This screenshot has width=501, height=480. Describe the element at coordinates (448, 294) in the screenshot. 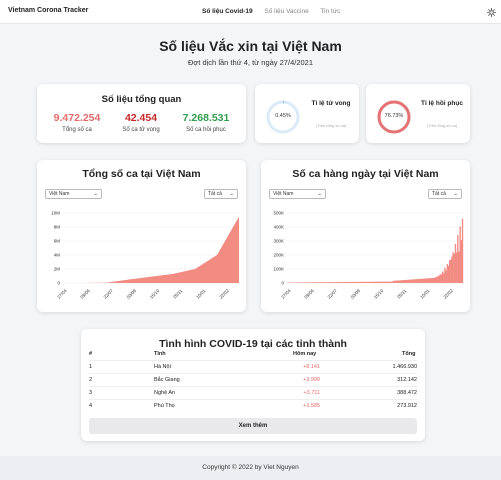

I see `x-tick-label: 22/02` at that location.